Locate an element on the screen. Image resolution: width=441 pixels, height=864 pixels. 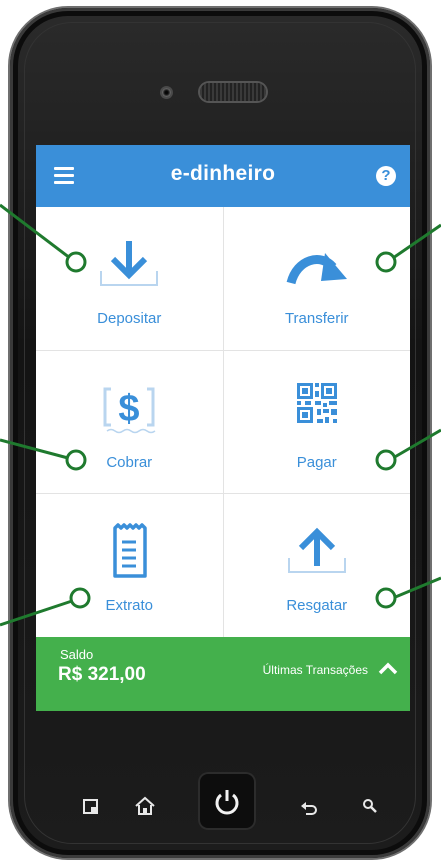
tile-cobrar: $ Cobrar is located at coordinates (129, 422).